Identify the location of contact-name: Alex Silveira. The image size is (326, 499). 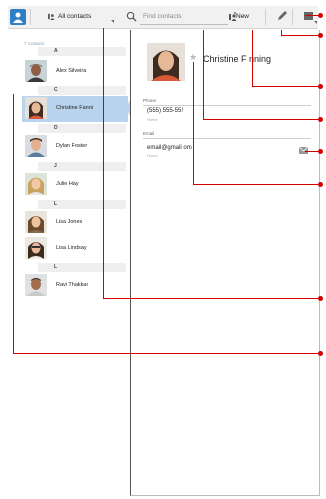
(71, 71).